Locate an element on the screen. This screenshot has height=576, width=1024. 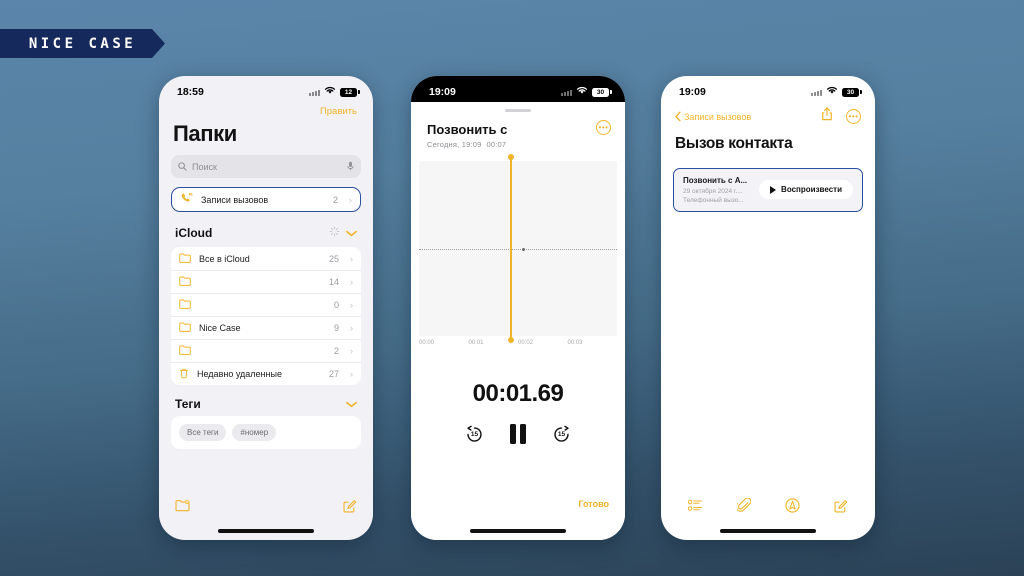
phone-recording-icon is located at coordinates (186, 199).